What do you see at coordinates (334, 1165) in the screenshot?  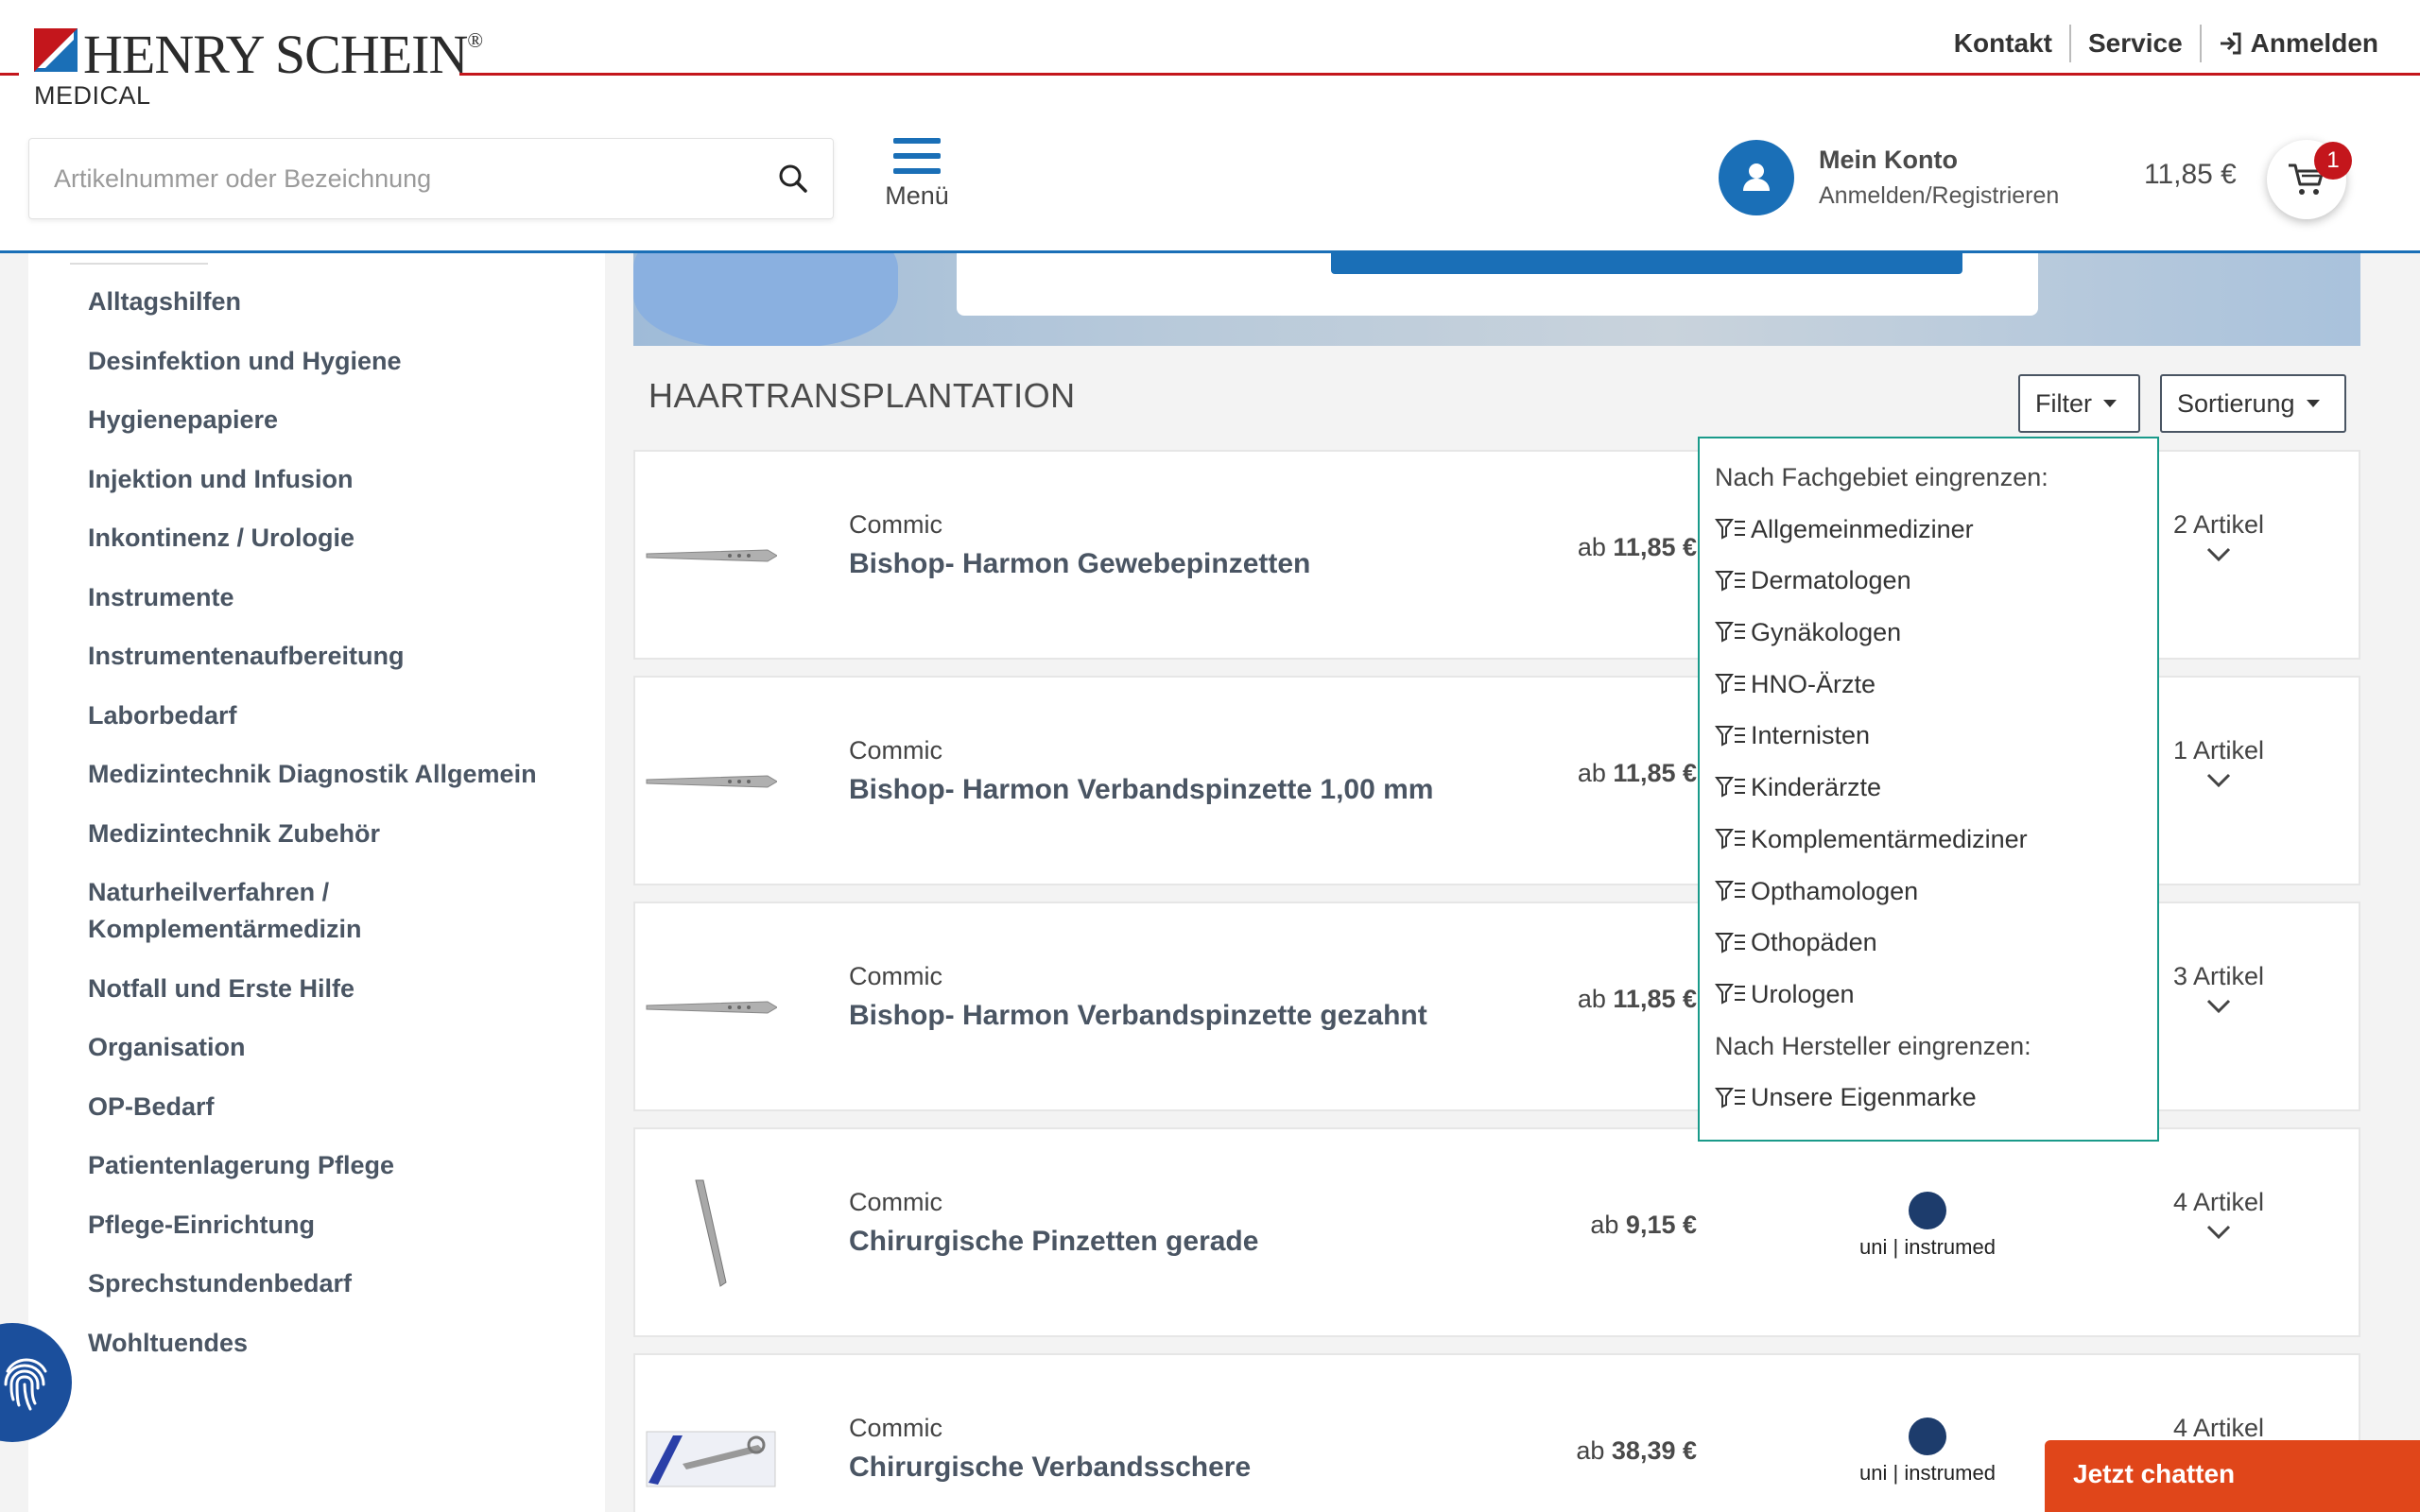 I see `category-item: Patientenlagerung Pflege` at bounding box center [334, 1165].